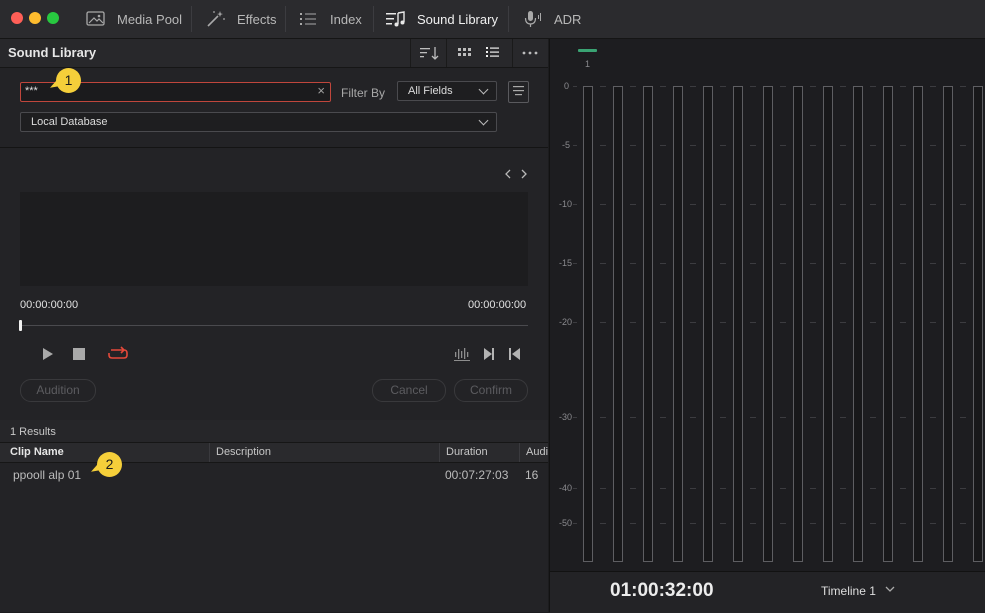 This screenshot has width=985, height=613. What do you see at coordinates (566, 204) in the screenshot?
I see `meter-tick-label: -10` at bounding box center [566, 204].